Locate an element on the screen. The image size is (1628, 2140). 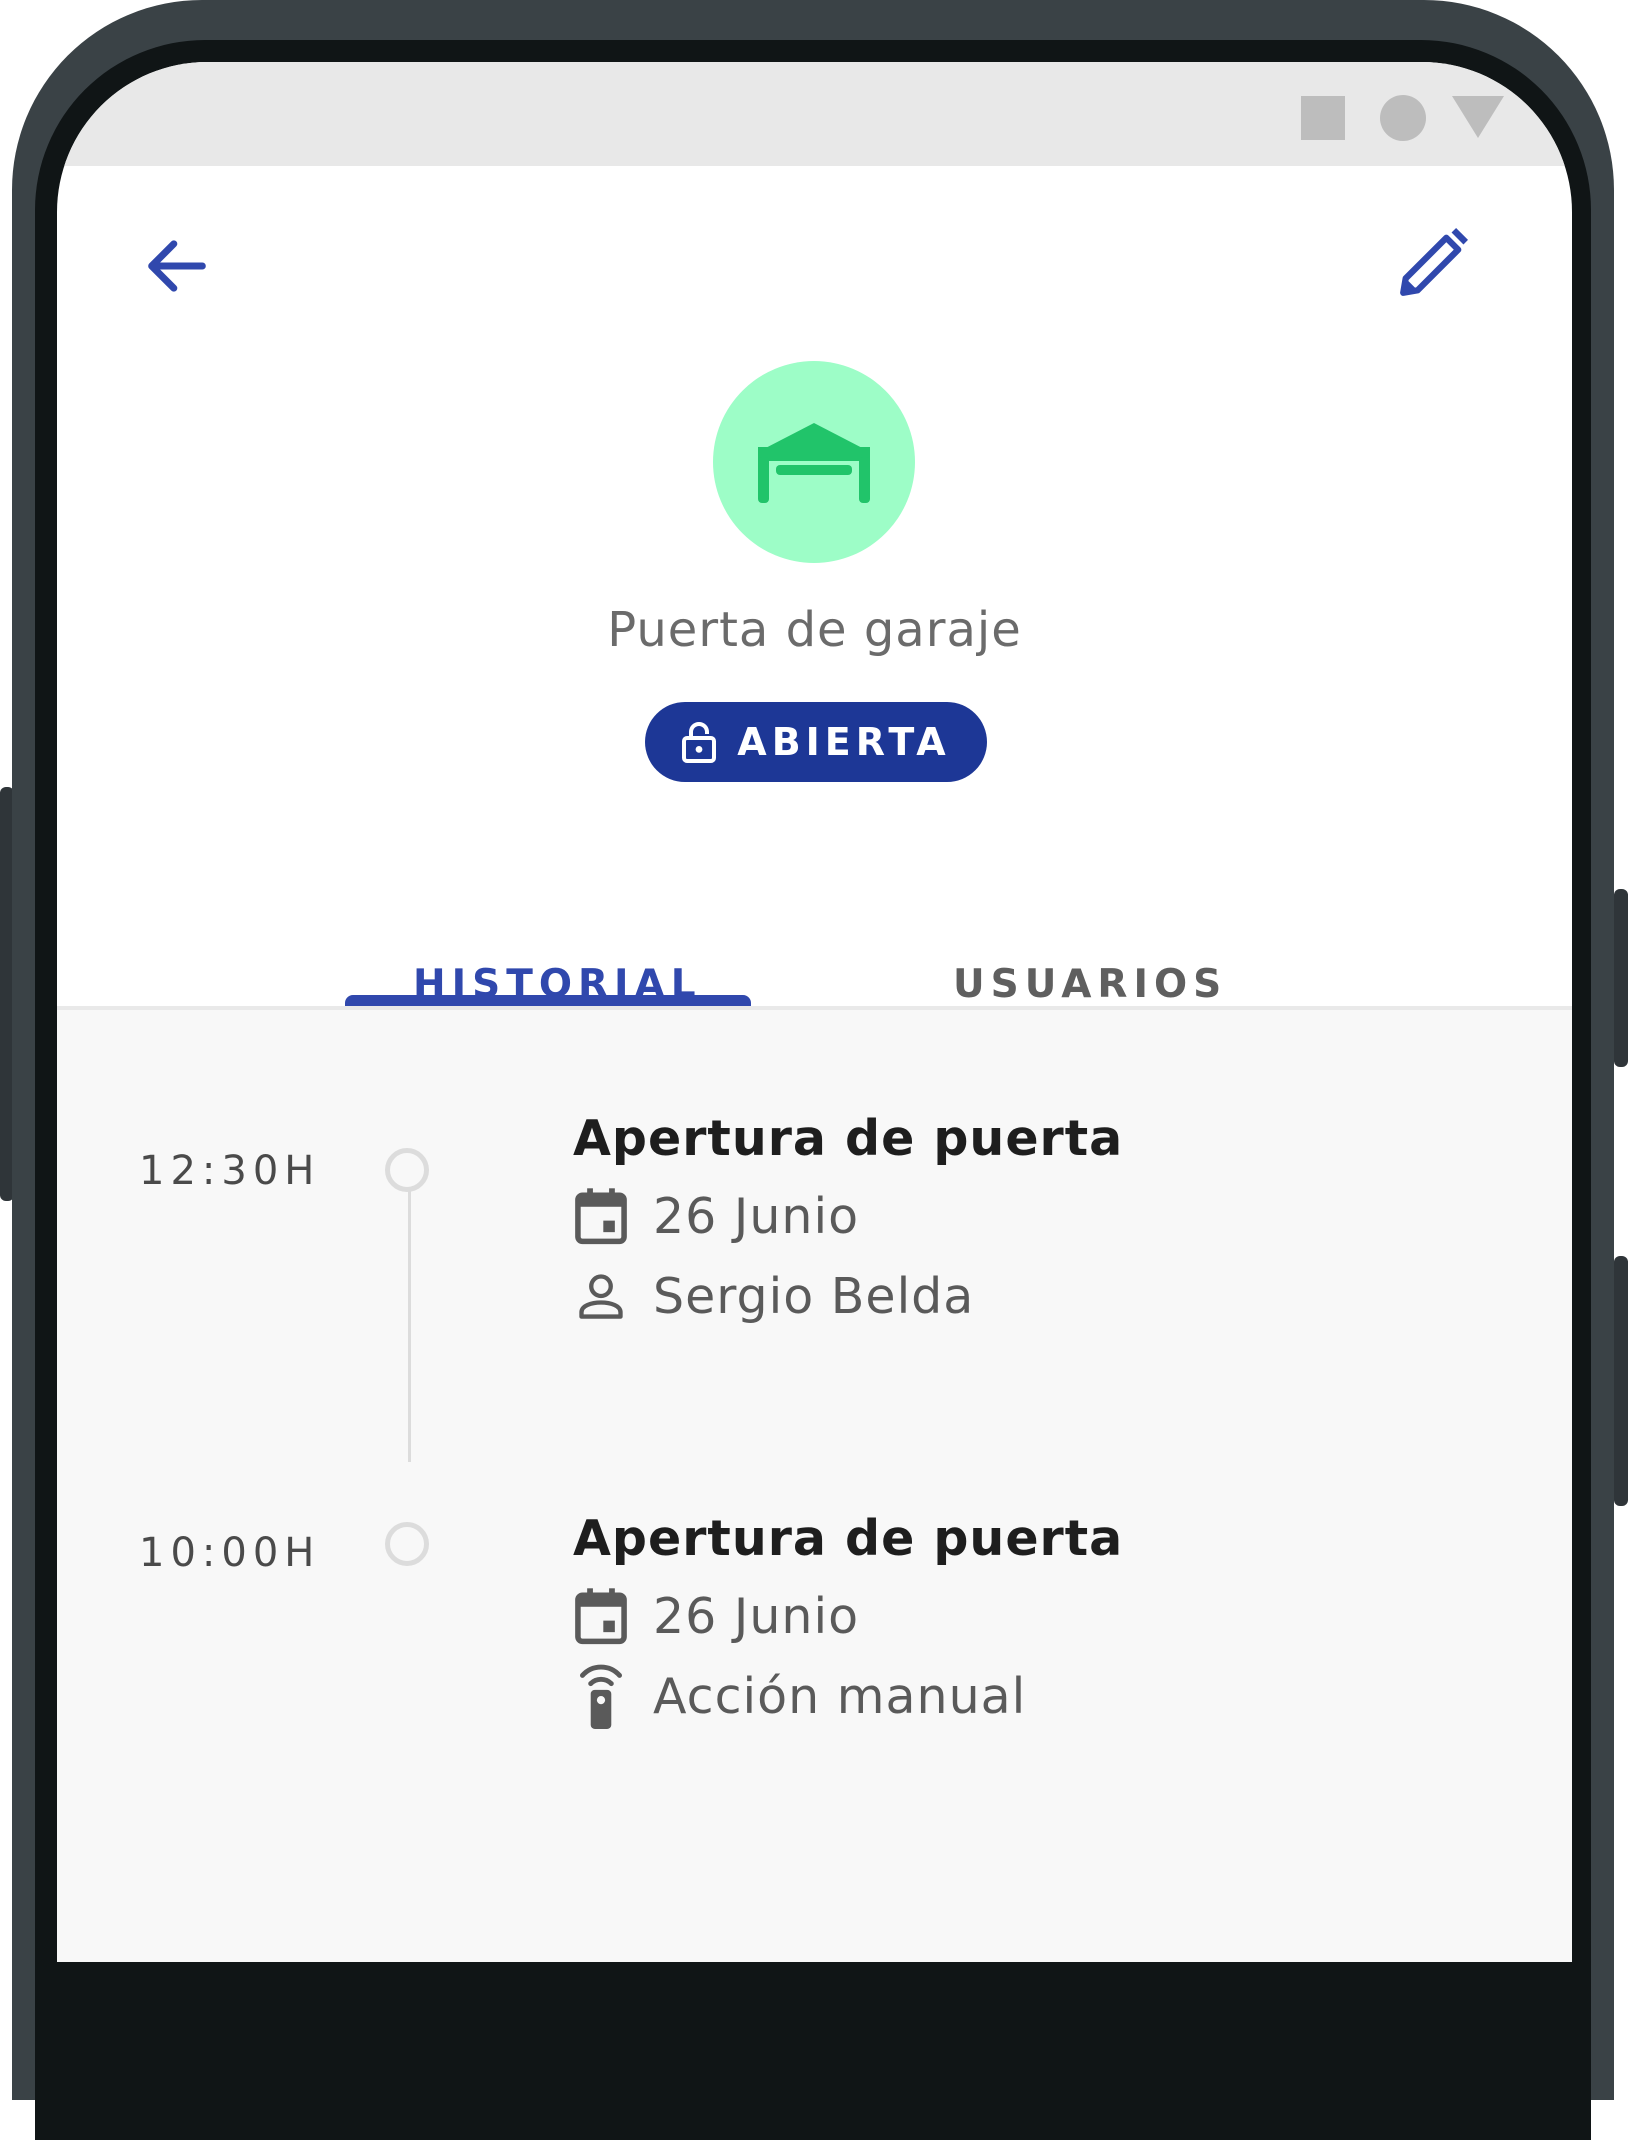
pencil-icon is located at coordinates (1434, 262).